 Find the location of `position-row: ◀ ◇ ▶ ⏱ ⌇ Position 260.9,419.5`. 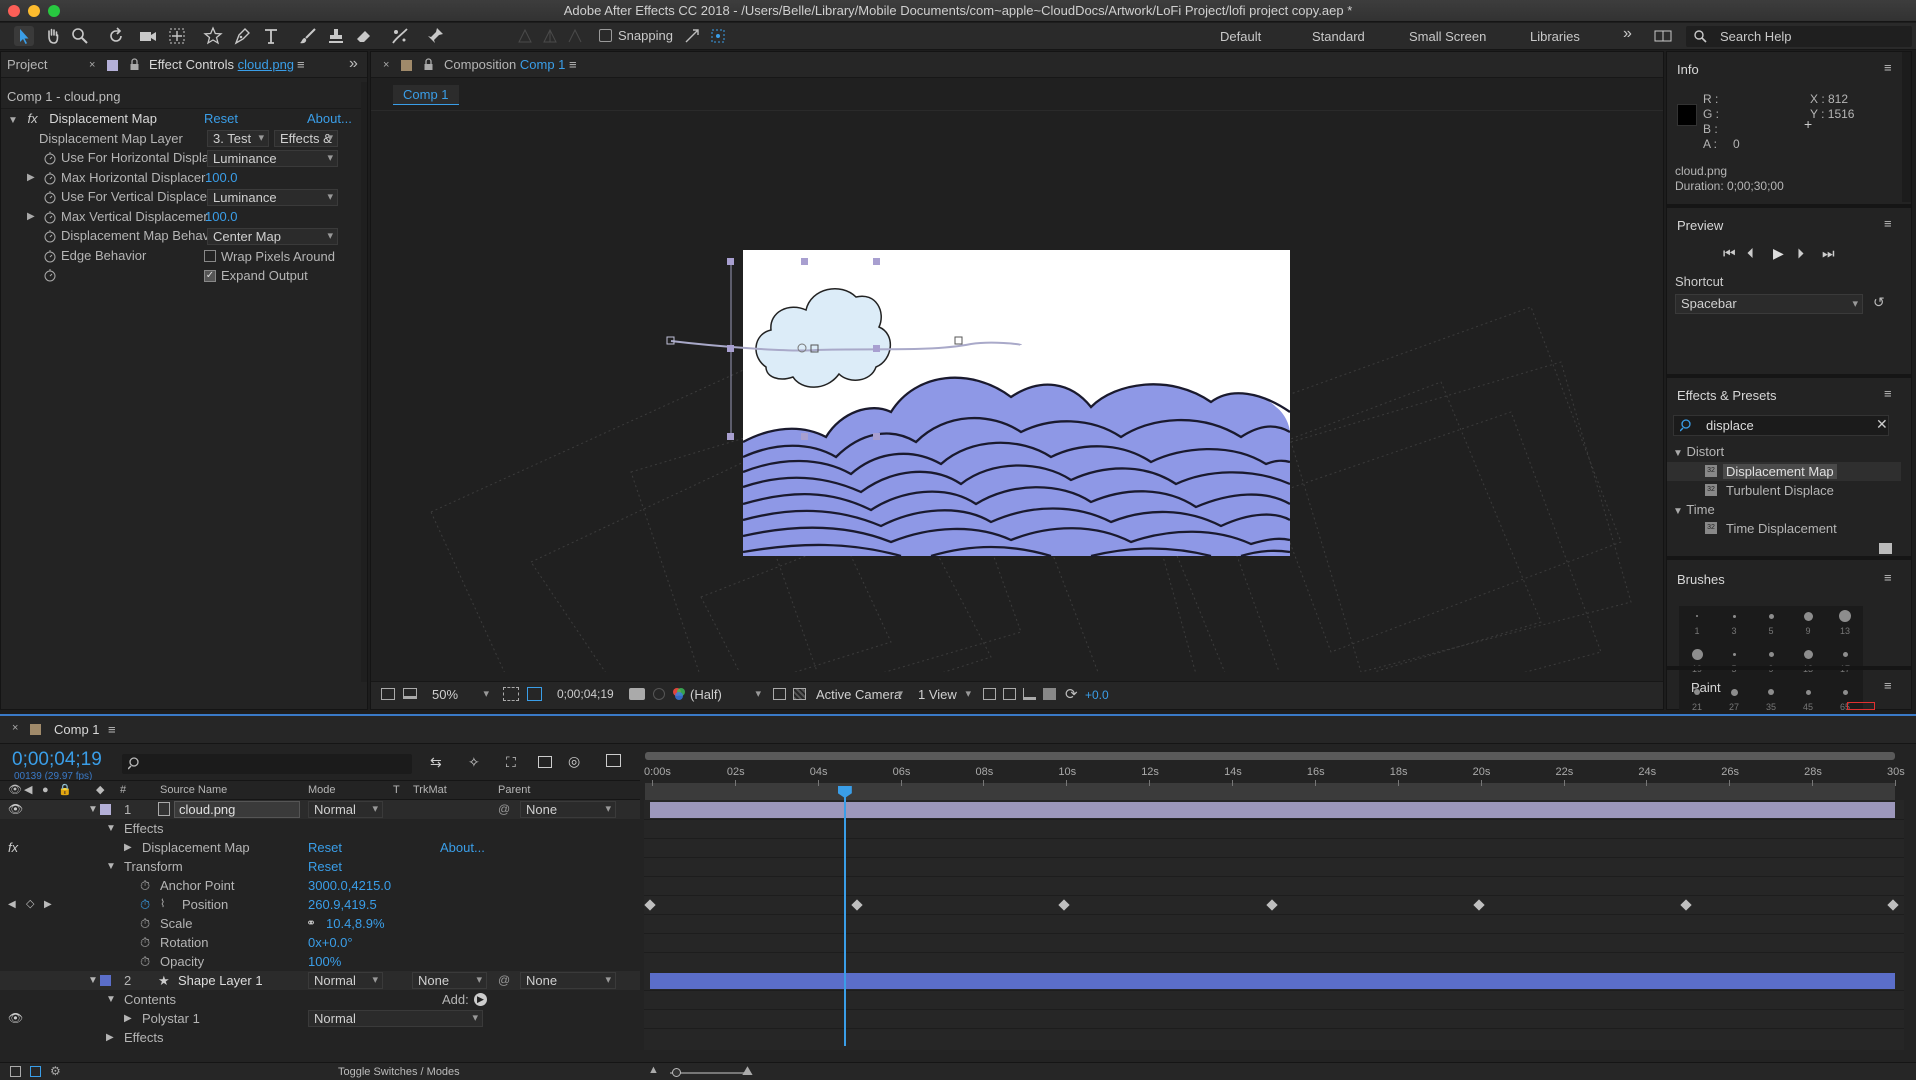

position-row: ◀ ◇ ▶ ⏱ ⌇ Position 260.9,419.5 is located at coordinates (320, 904).